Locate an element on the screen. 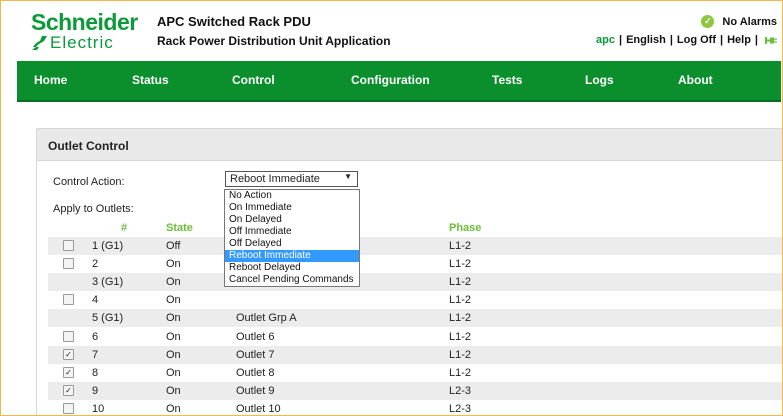 This screenshot has width=783, height=416. nav-status: Status is located at coordinates (150, 80).